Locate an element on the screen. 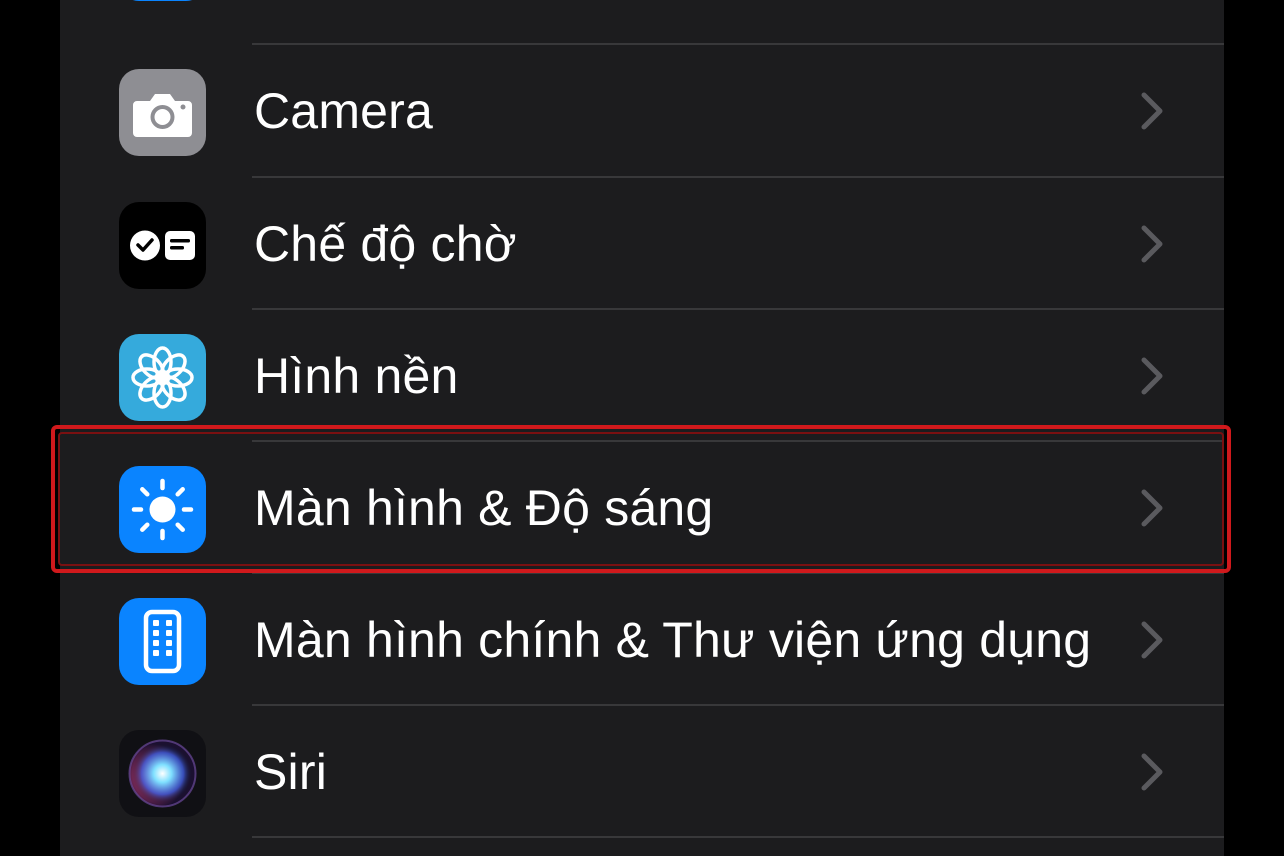 This screenshot has height=856, width=1284. siri-icon is located at coordinates (162, 773).